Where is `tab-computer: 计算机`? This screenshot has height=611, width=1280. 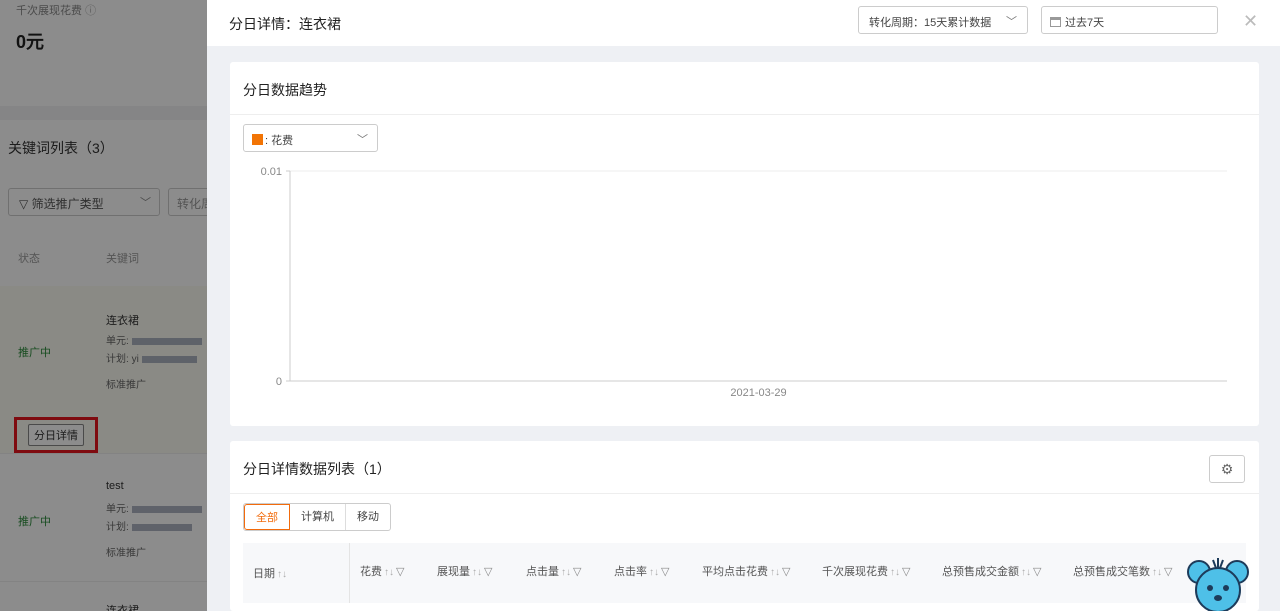
tab-computer: 计算机 is located at coordinates (318, 517).